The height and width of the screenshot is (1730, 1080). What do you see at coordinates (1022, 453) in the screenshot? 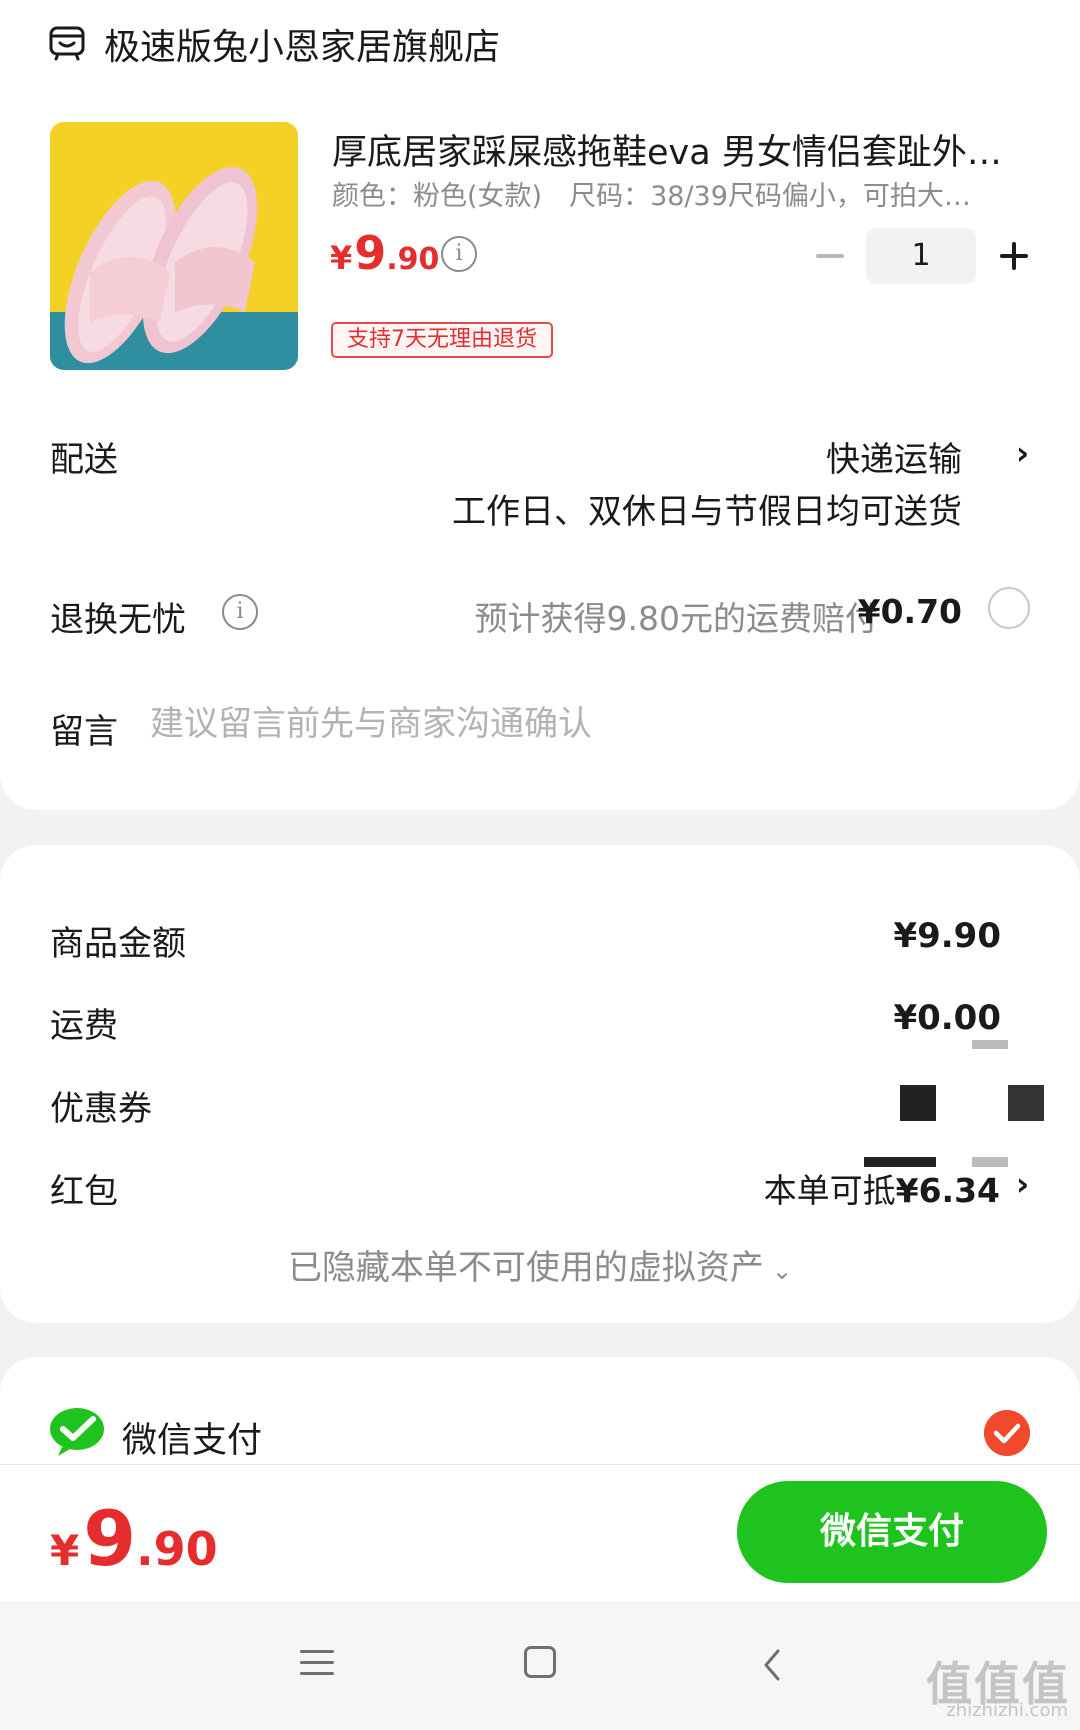
I see `delivery-chevron-right-icon: ›` at bounding box center [1022, 453].